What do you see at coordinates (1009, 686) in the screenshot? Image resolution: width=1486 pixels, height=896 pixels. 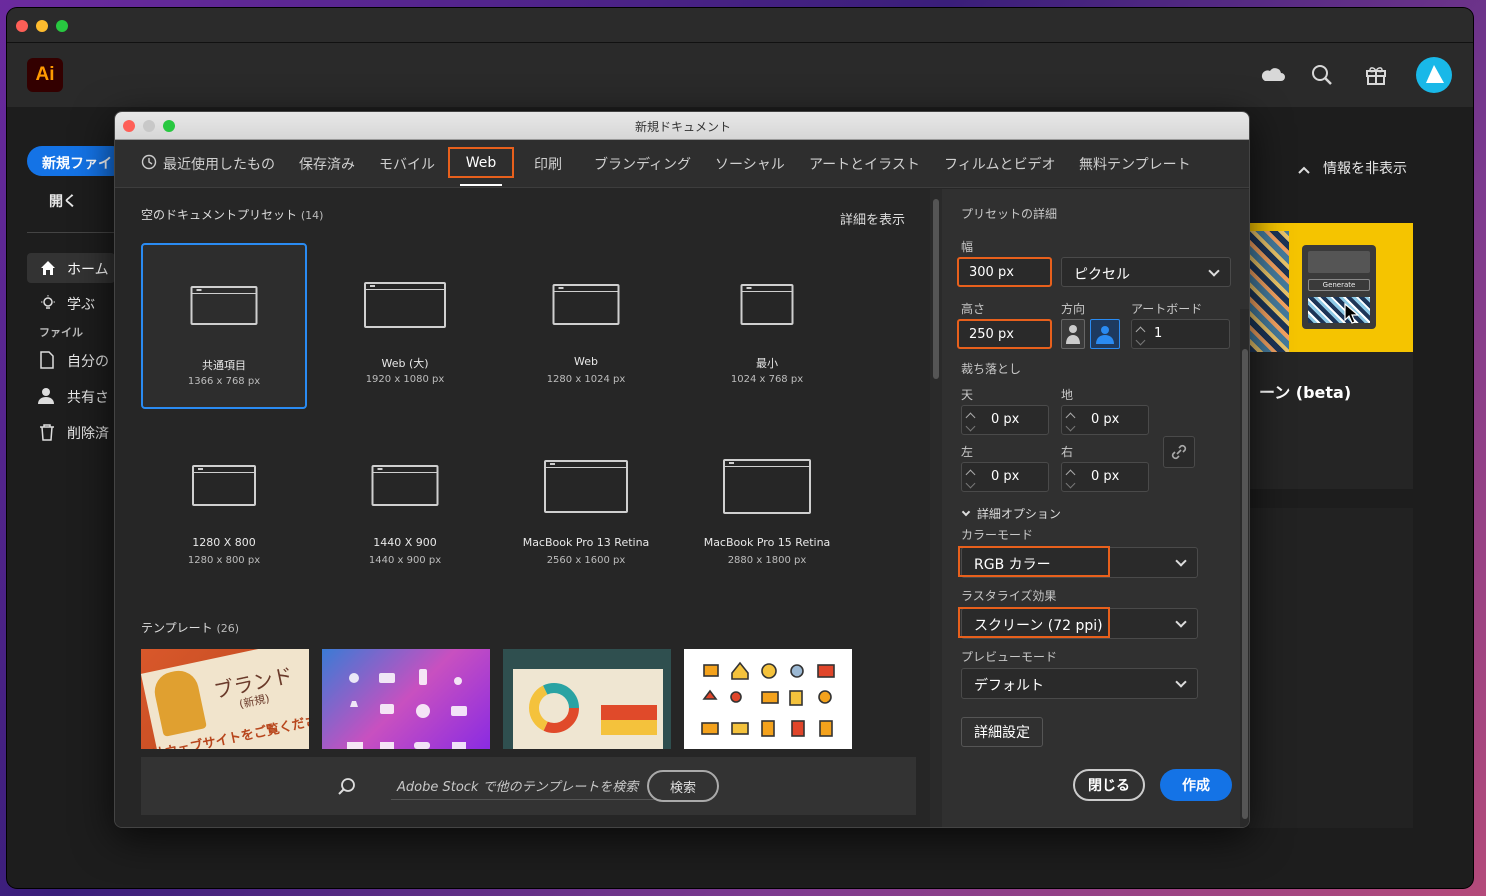 I see `preview-mode-value: デフォルト` at bounding box center [1009, 686].